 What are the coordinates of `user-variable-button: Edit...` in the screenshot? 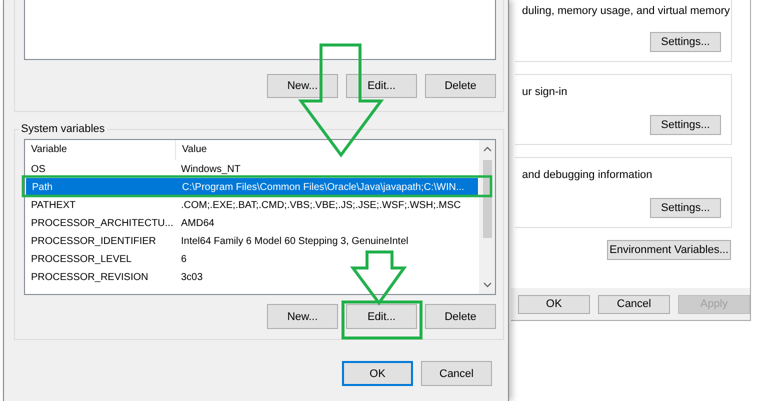 It's located at (381, 86).